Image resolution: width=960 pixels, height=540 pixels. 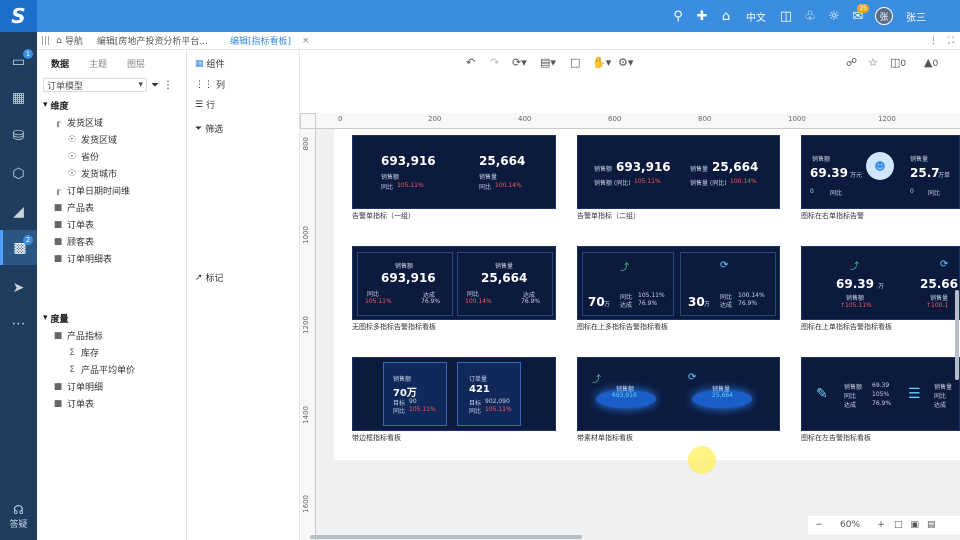 What do you see at coordinates (18, 173) in the screenshot?
I see `nav-cube: ⬡` at bounding box center [18, 173].